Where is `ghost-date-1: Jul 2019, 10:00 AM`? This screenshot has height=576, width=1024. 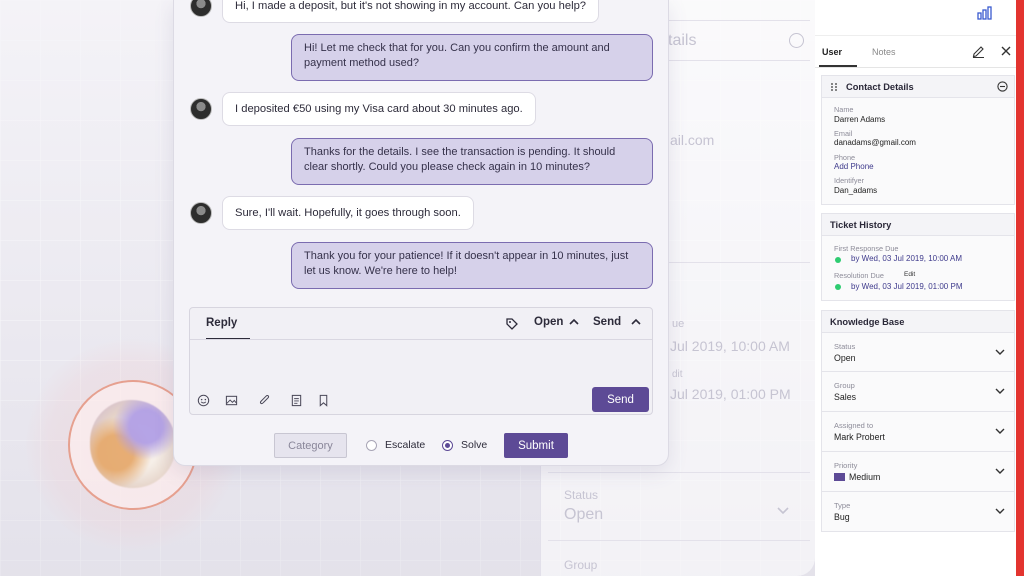
ghost-date-1: Jul 2019, 10:00 AM is located at coordinates (730, 346).